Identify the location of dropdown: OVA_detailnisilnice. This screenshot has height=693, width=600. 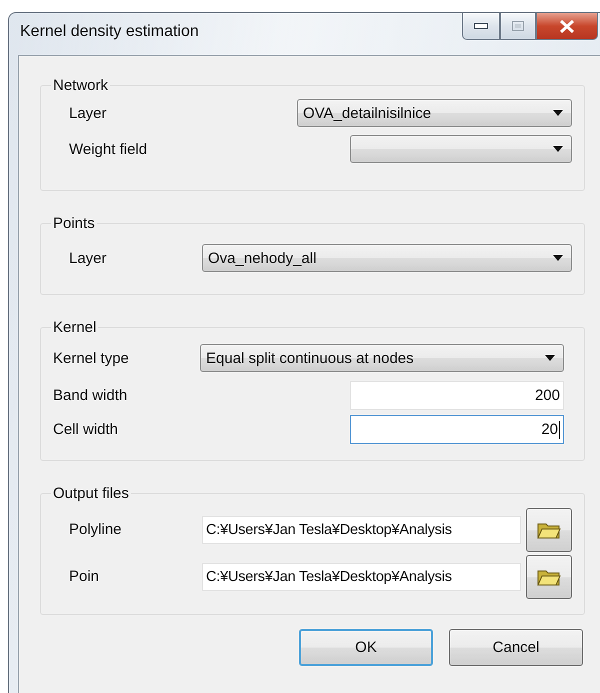
(434, 113).